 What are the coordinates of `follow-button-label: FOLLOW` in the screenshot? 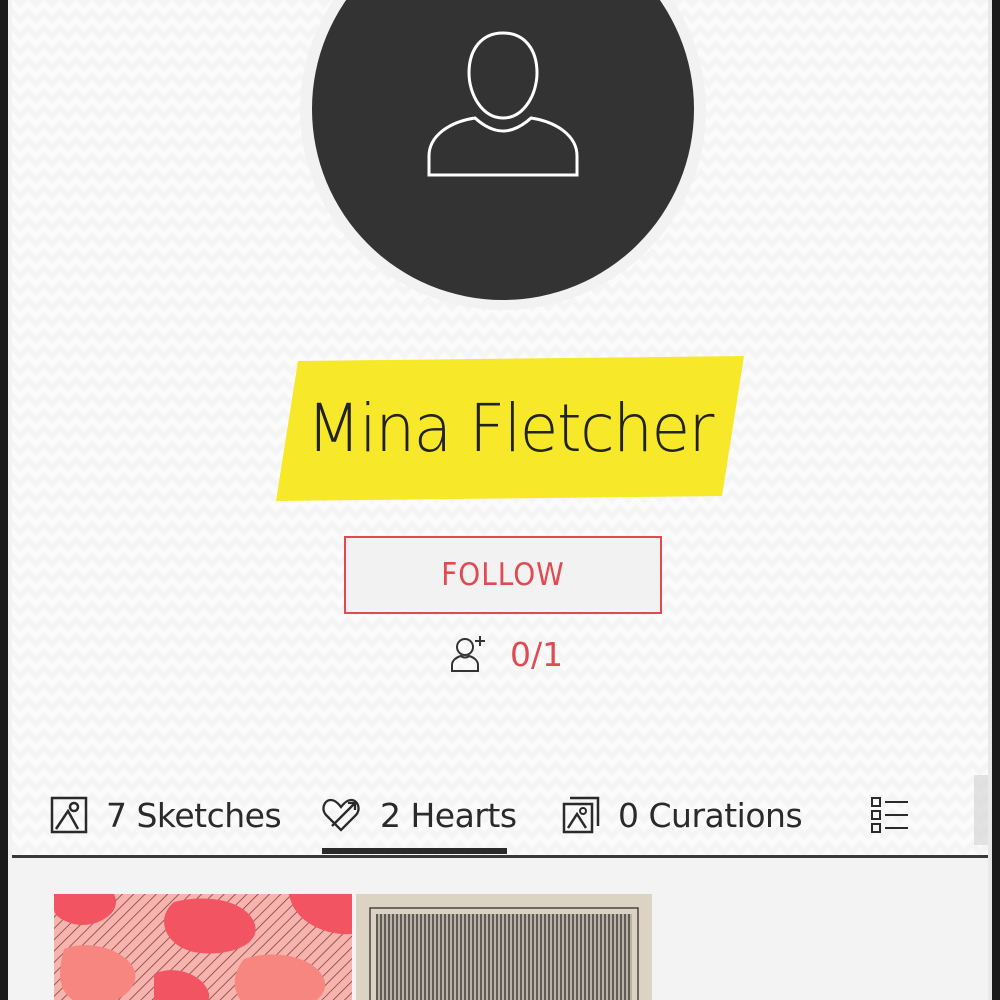 It's located at (503, 575).